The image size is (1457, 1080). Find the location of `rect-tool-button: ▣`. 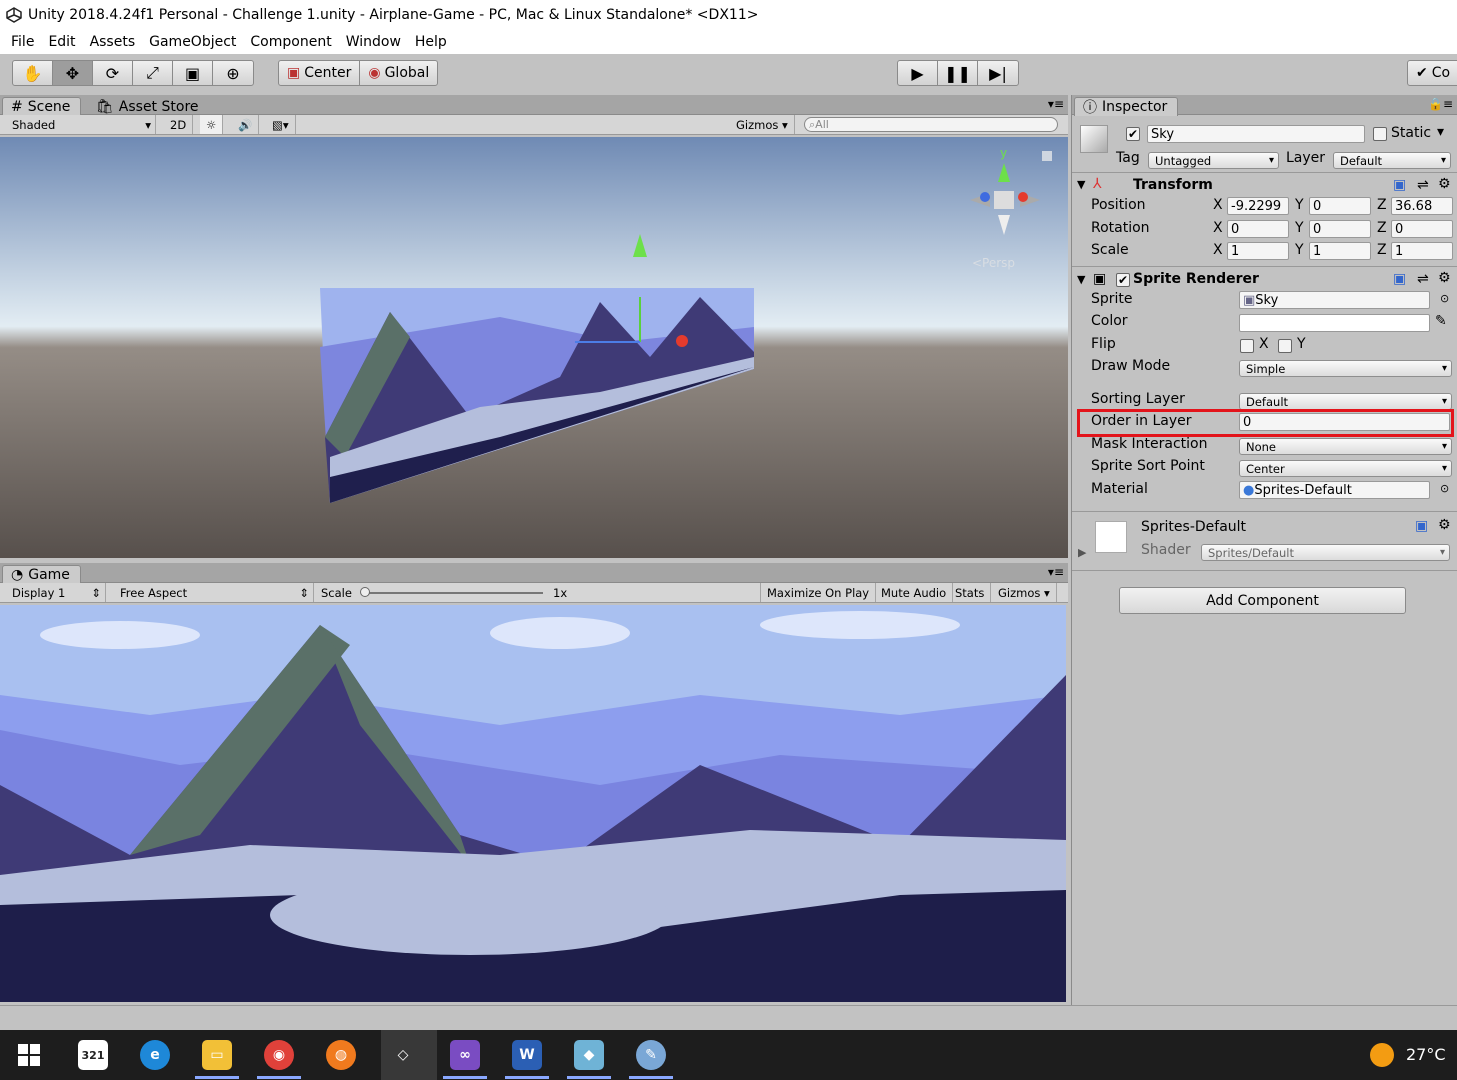

rect-tool-button: ▣ is located at coordinates (193, 73).